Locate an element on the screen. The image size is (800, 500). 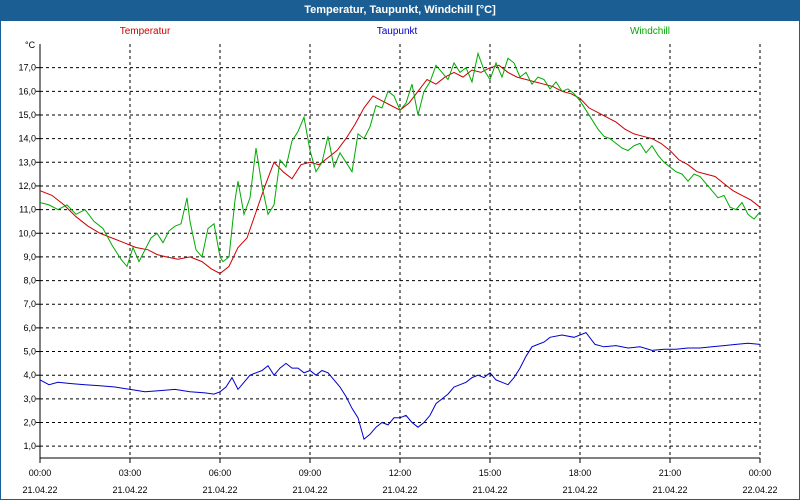
y-unit-label: °C is located at coordinates (30, 45).